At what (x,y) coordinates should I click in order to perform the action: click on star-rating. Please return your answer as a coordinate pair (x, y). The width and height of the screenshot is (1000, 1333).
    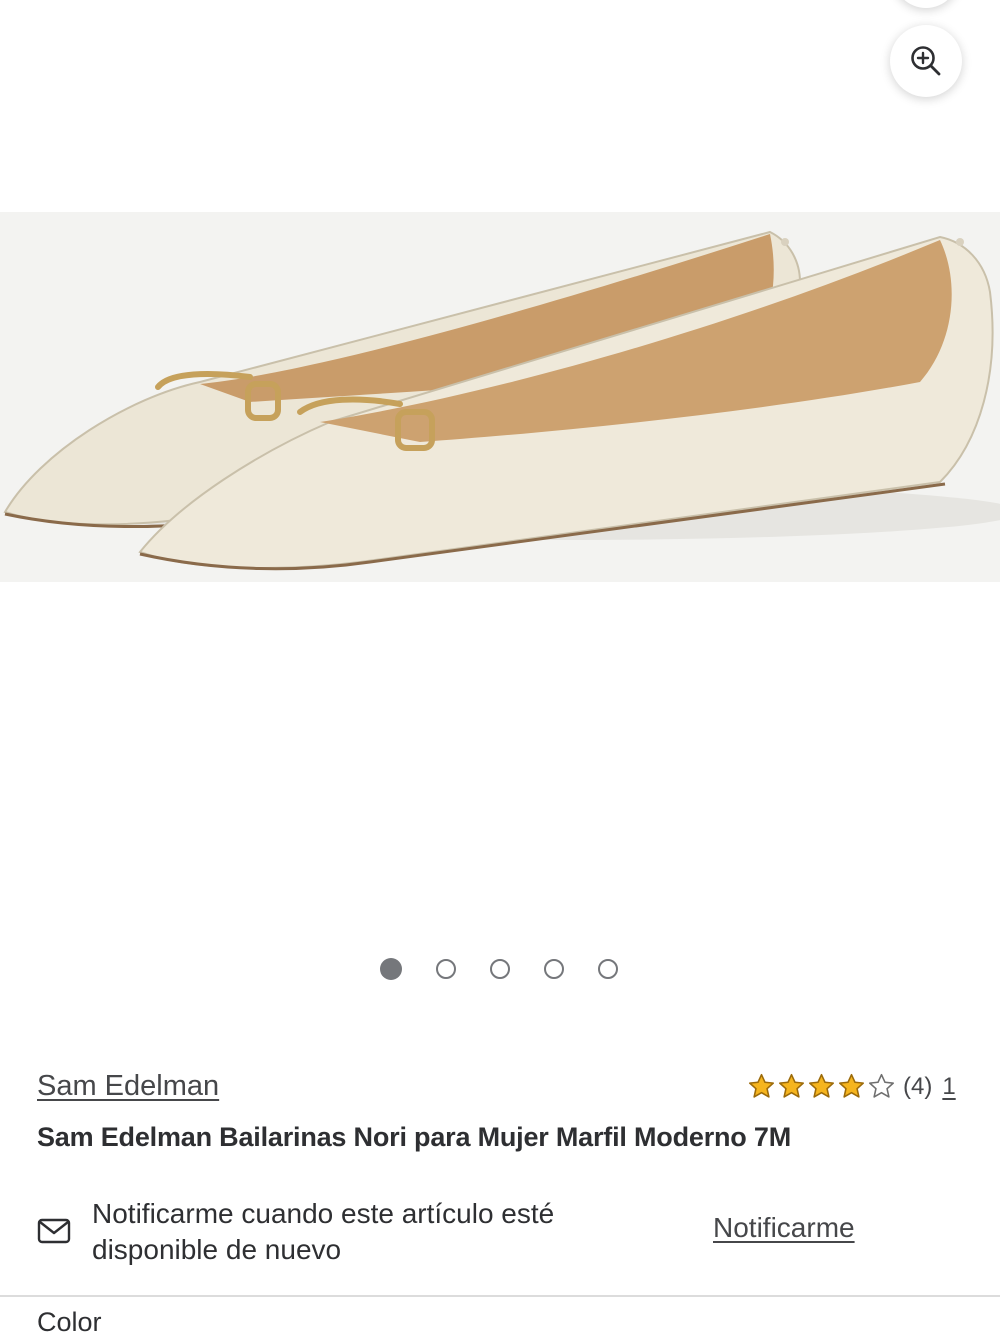
    Looking at the image, I should click on (822, 1086).